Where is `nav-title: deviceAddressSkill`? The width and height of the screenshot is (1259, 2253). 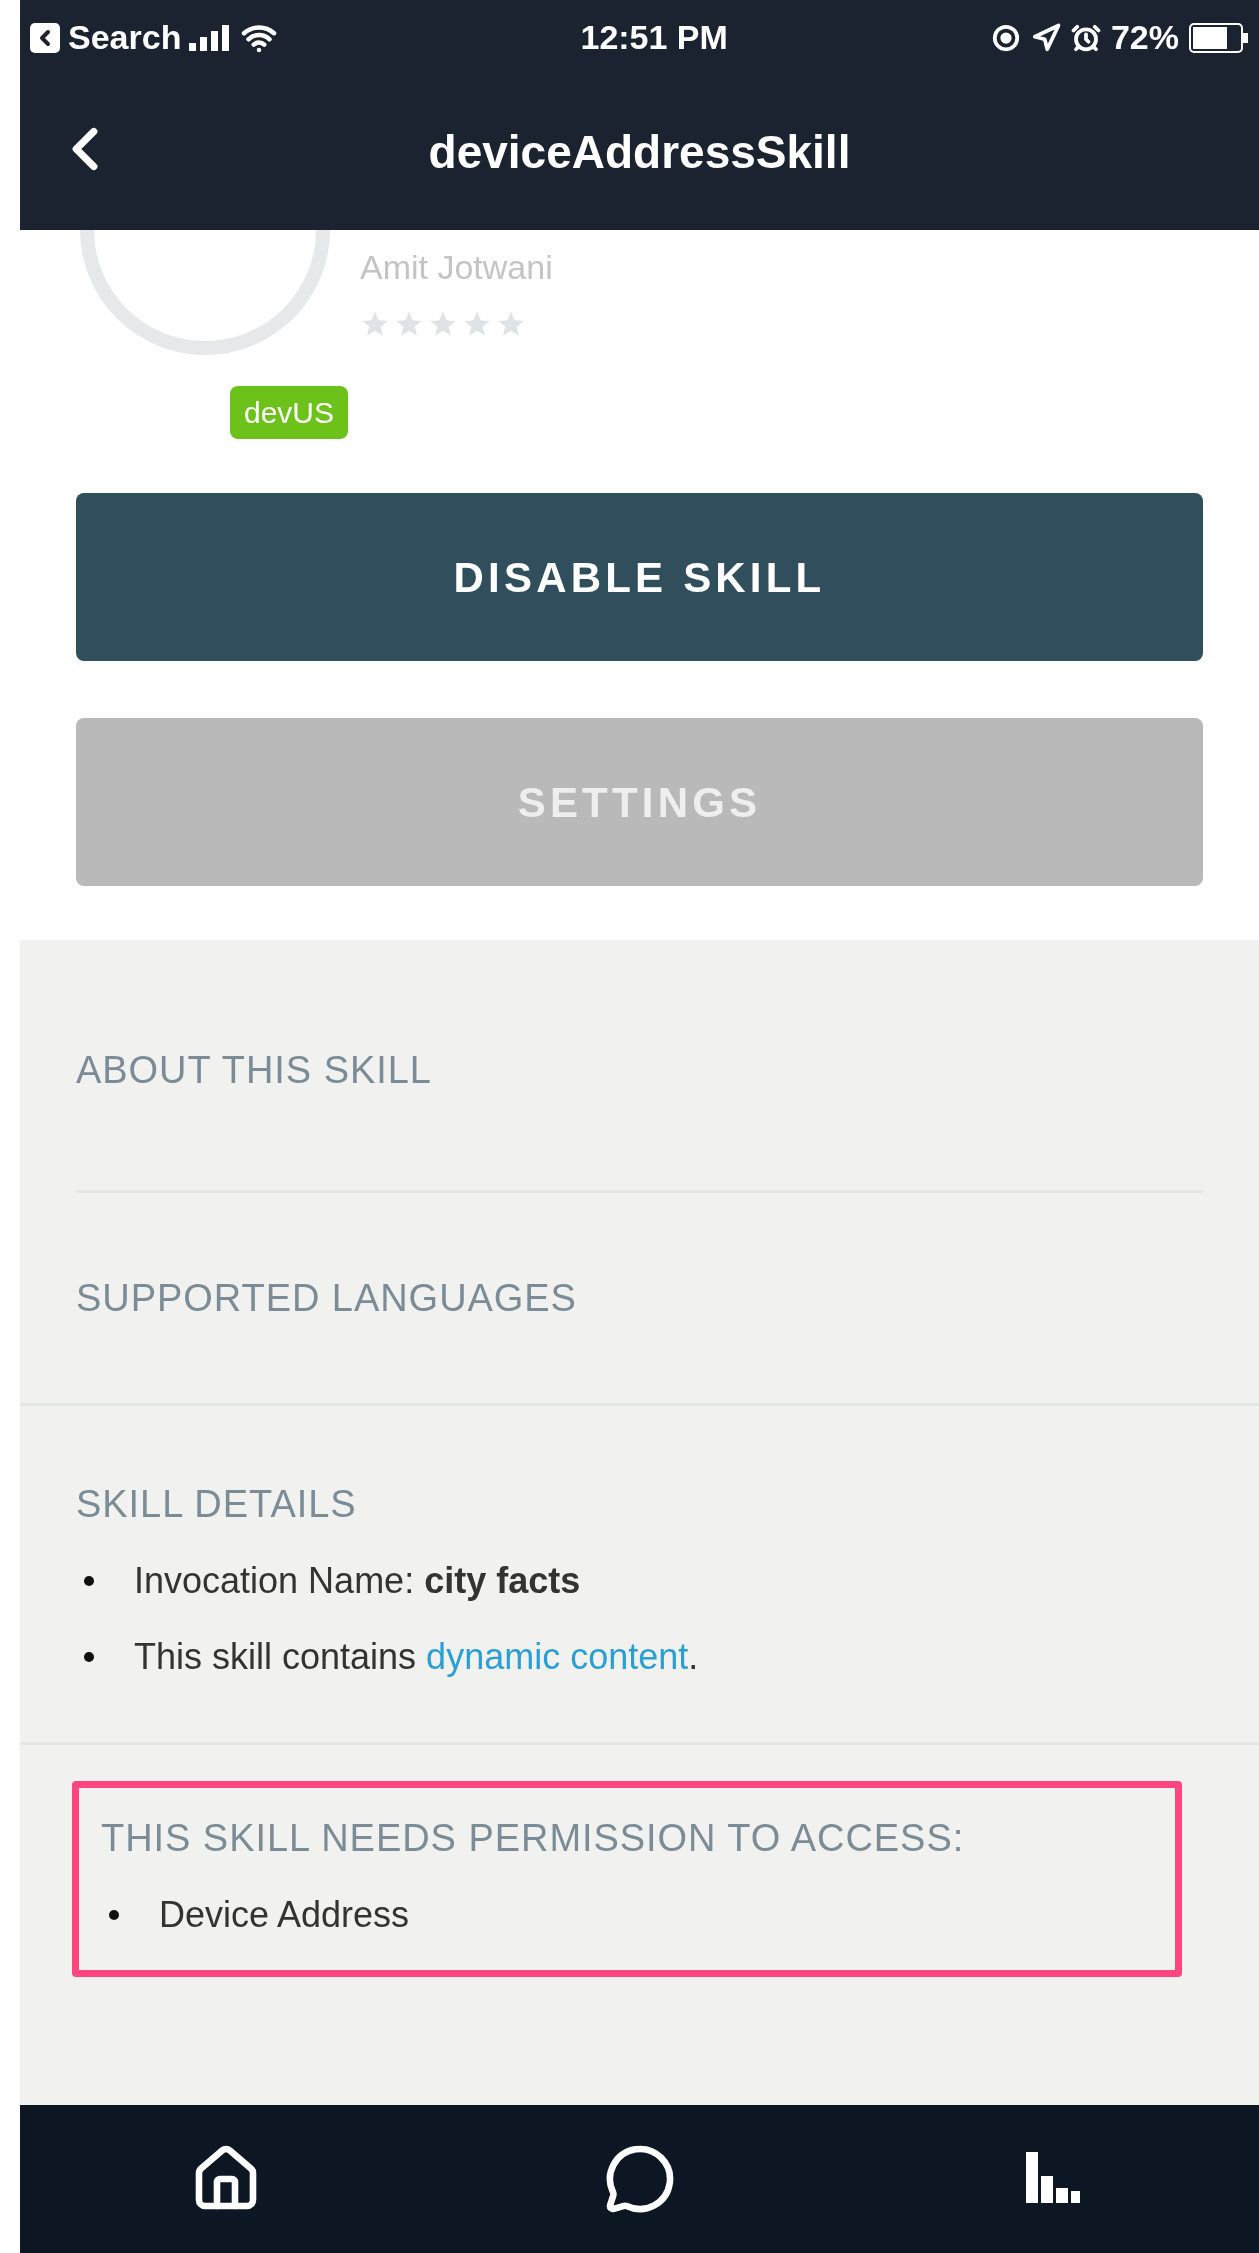
nav-title: deviceAddressSkill is located at coordinates (639, 152).